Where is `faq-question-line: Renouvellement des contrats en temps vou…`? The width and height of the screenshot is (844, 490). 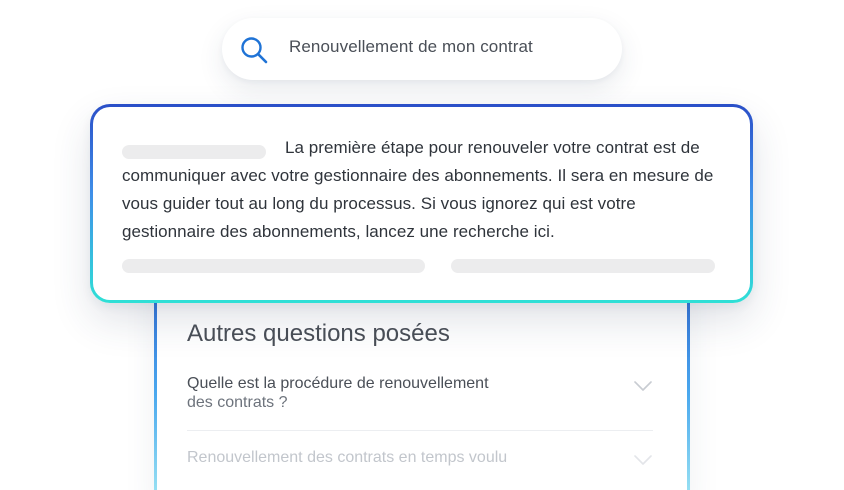
faq-question-line: Renouvellement des contrats en temps vou… is located at coordinates (347, 457).